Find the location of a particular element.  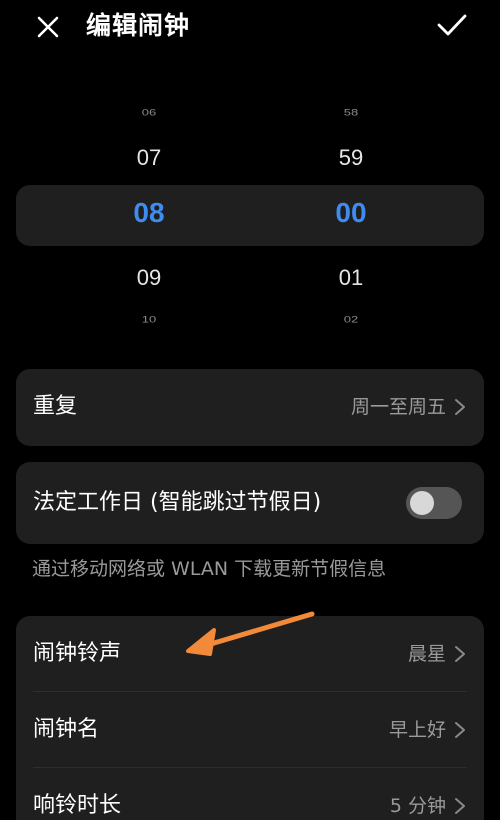

selected-minute: 00 is located at coordinates (351, 213).